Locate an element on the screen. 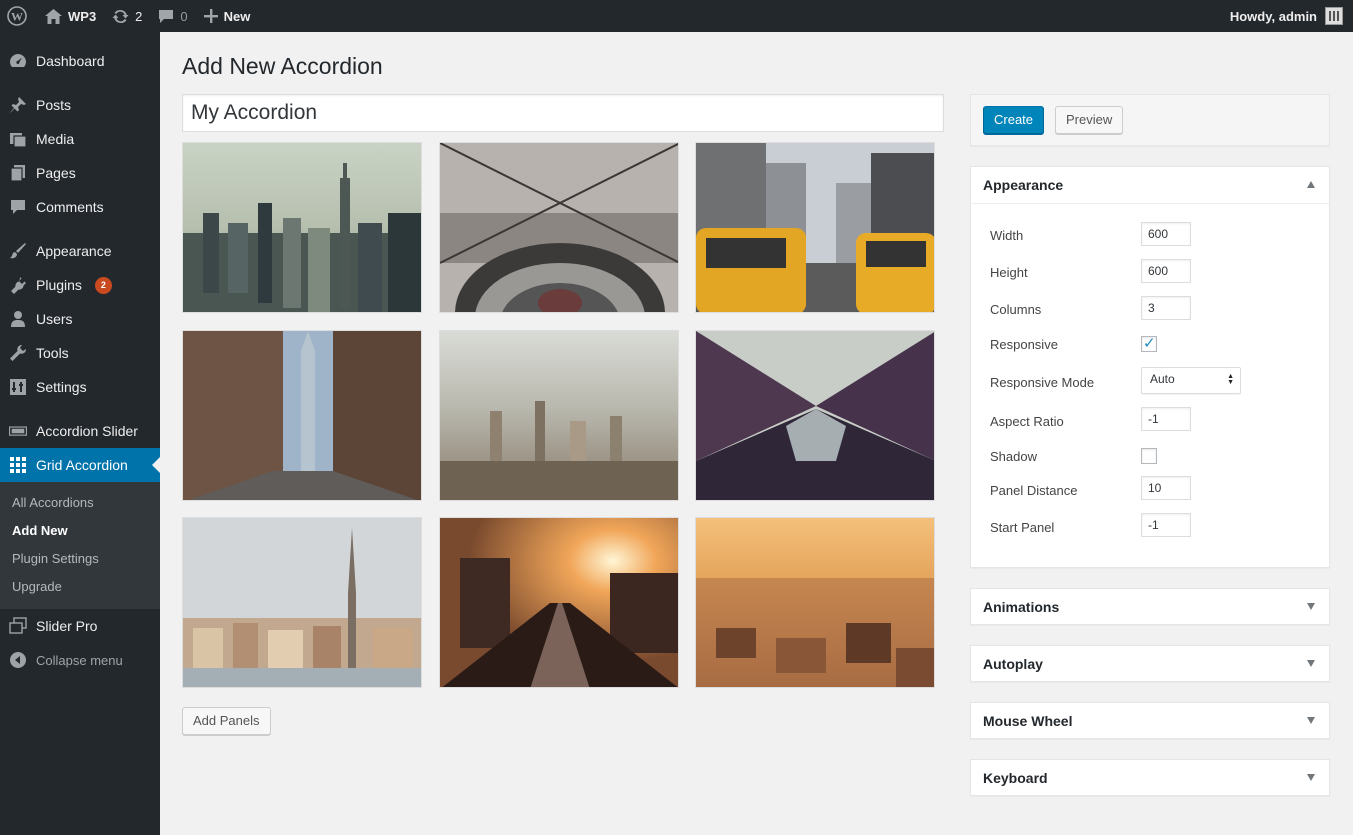 The image size is (1353, 835). howdy-text: Howdy, admin is located at coordinates (1273, 16).